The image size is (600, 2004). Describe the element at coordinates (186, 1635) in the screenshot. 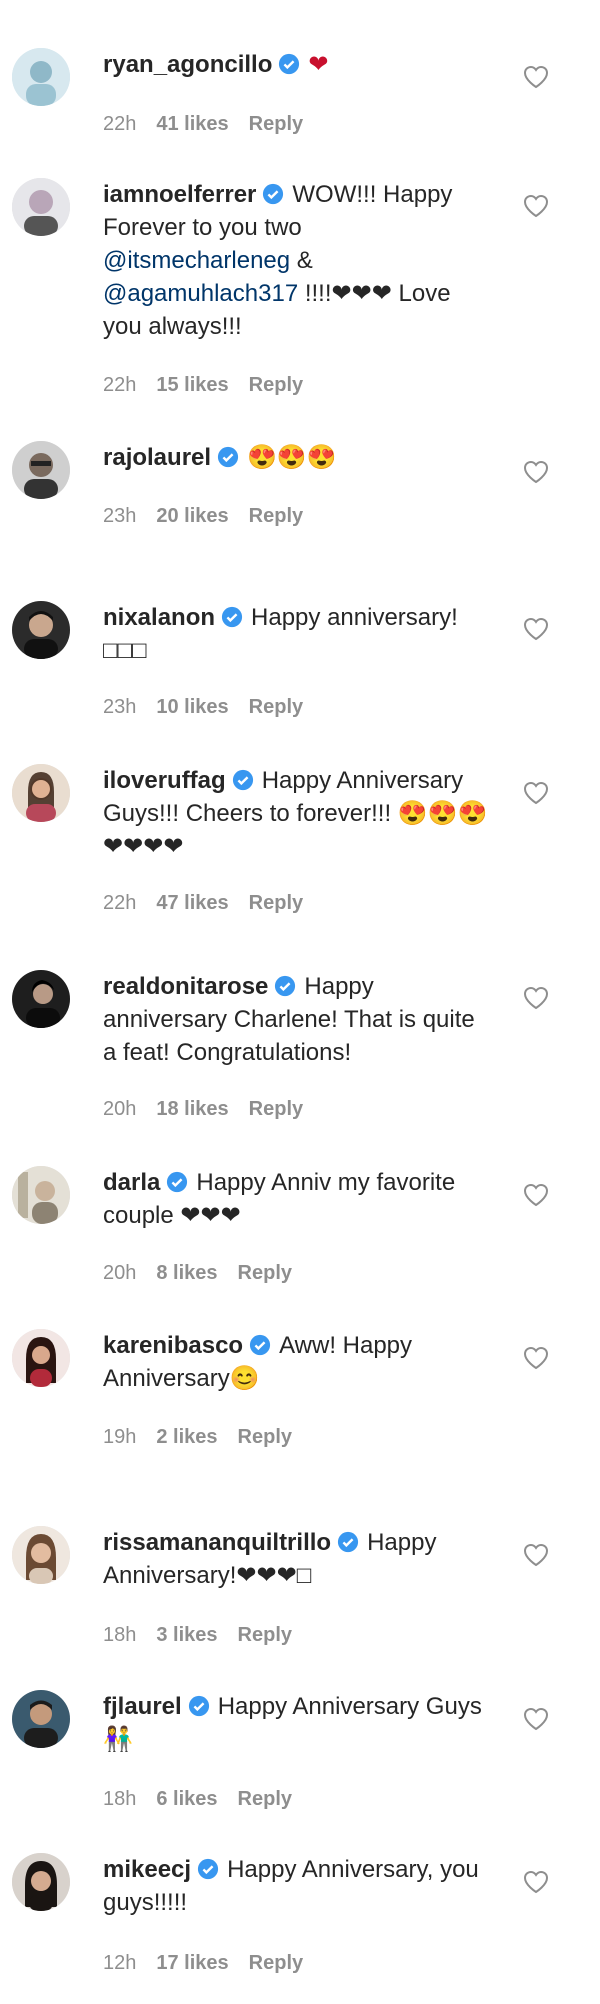

I see `likes-count: 3 likes` at that location.